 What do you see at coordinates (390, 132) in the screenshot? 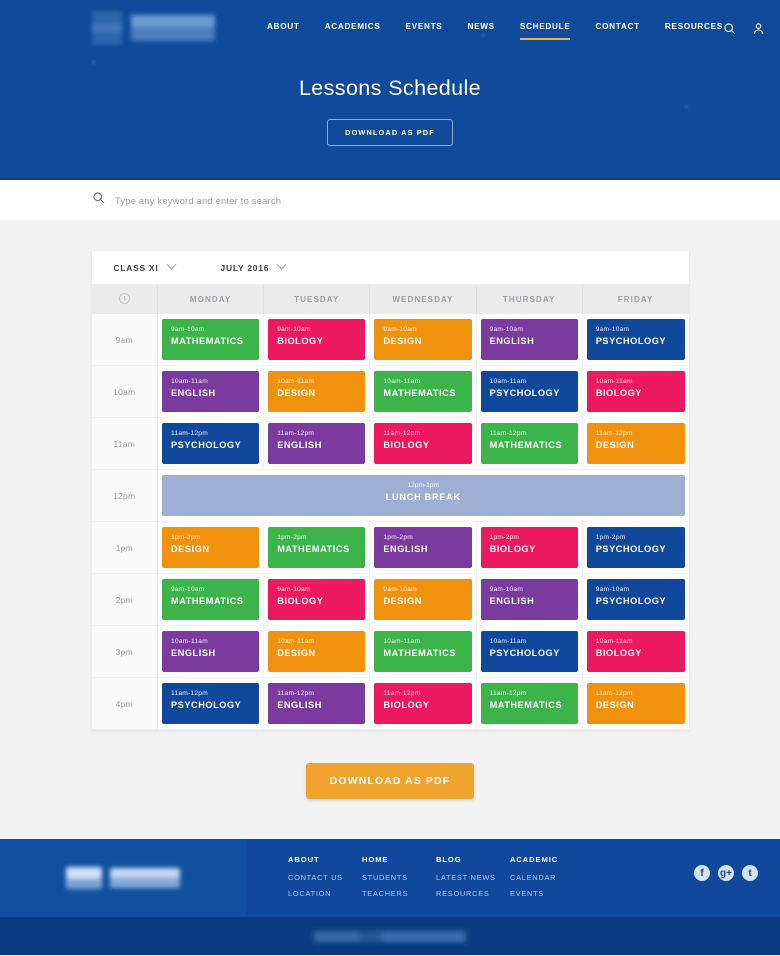
I see `hero-download-pdf-button: DOWNLOAD AS PDF` at bounding box center [390, 132].